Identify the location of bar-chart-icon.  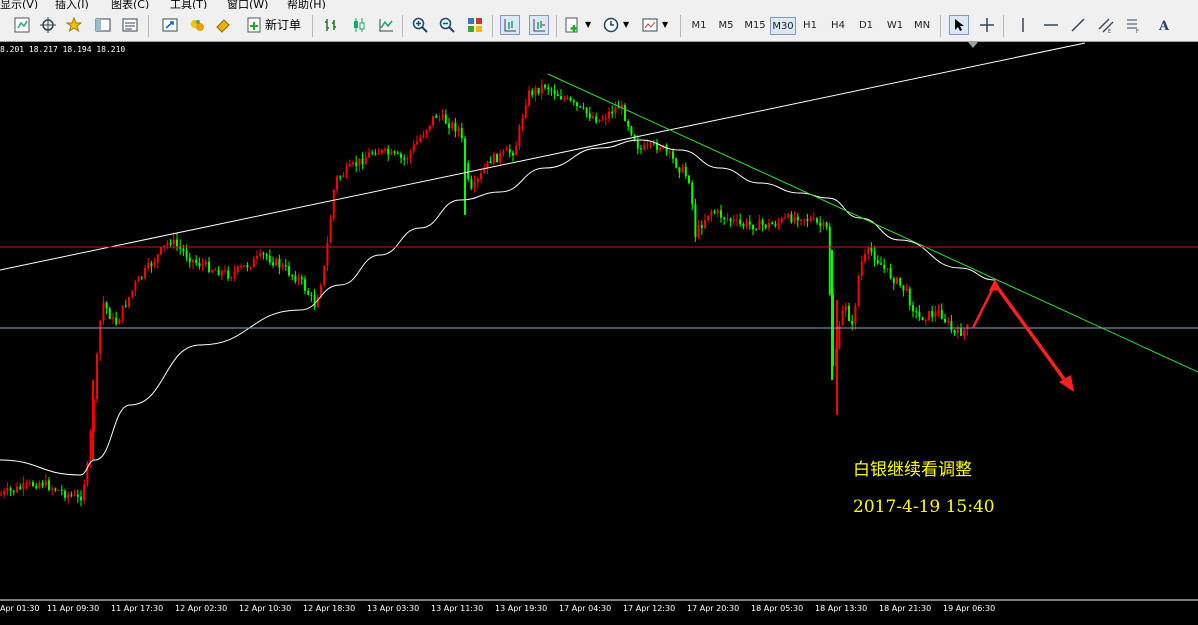
(331, 25).